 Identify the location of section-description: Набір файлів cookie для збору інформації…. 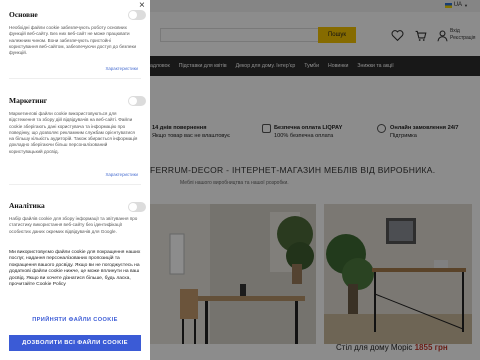
(73, 225).